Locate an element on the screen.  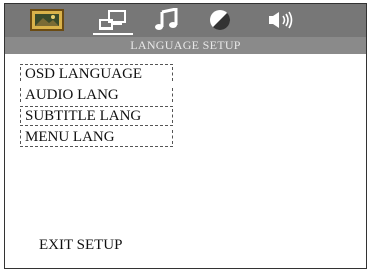
speaker-icon is located at coordinates (281, 20).